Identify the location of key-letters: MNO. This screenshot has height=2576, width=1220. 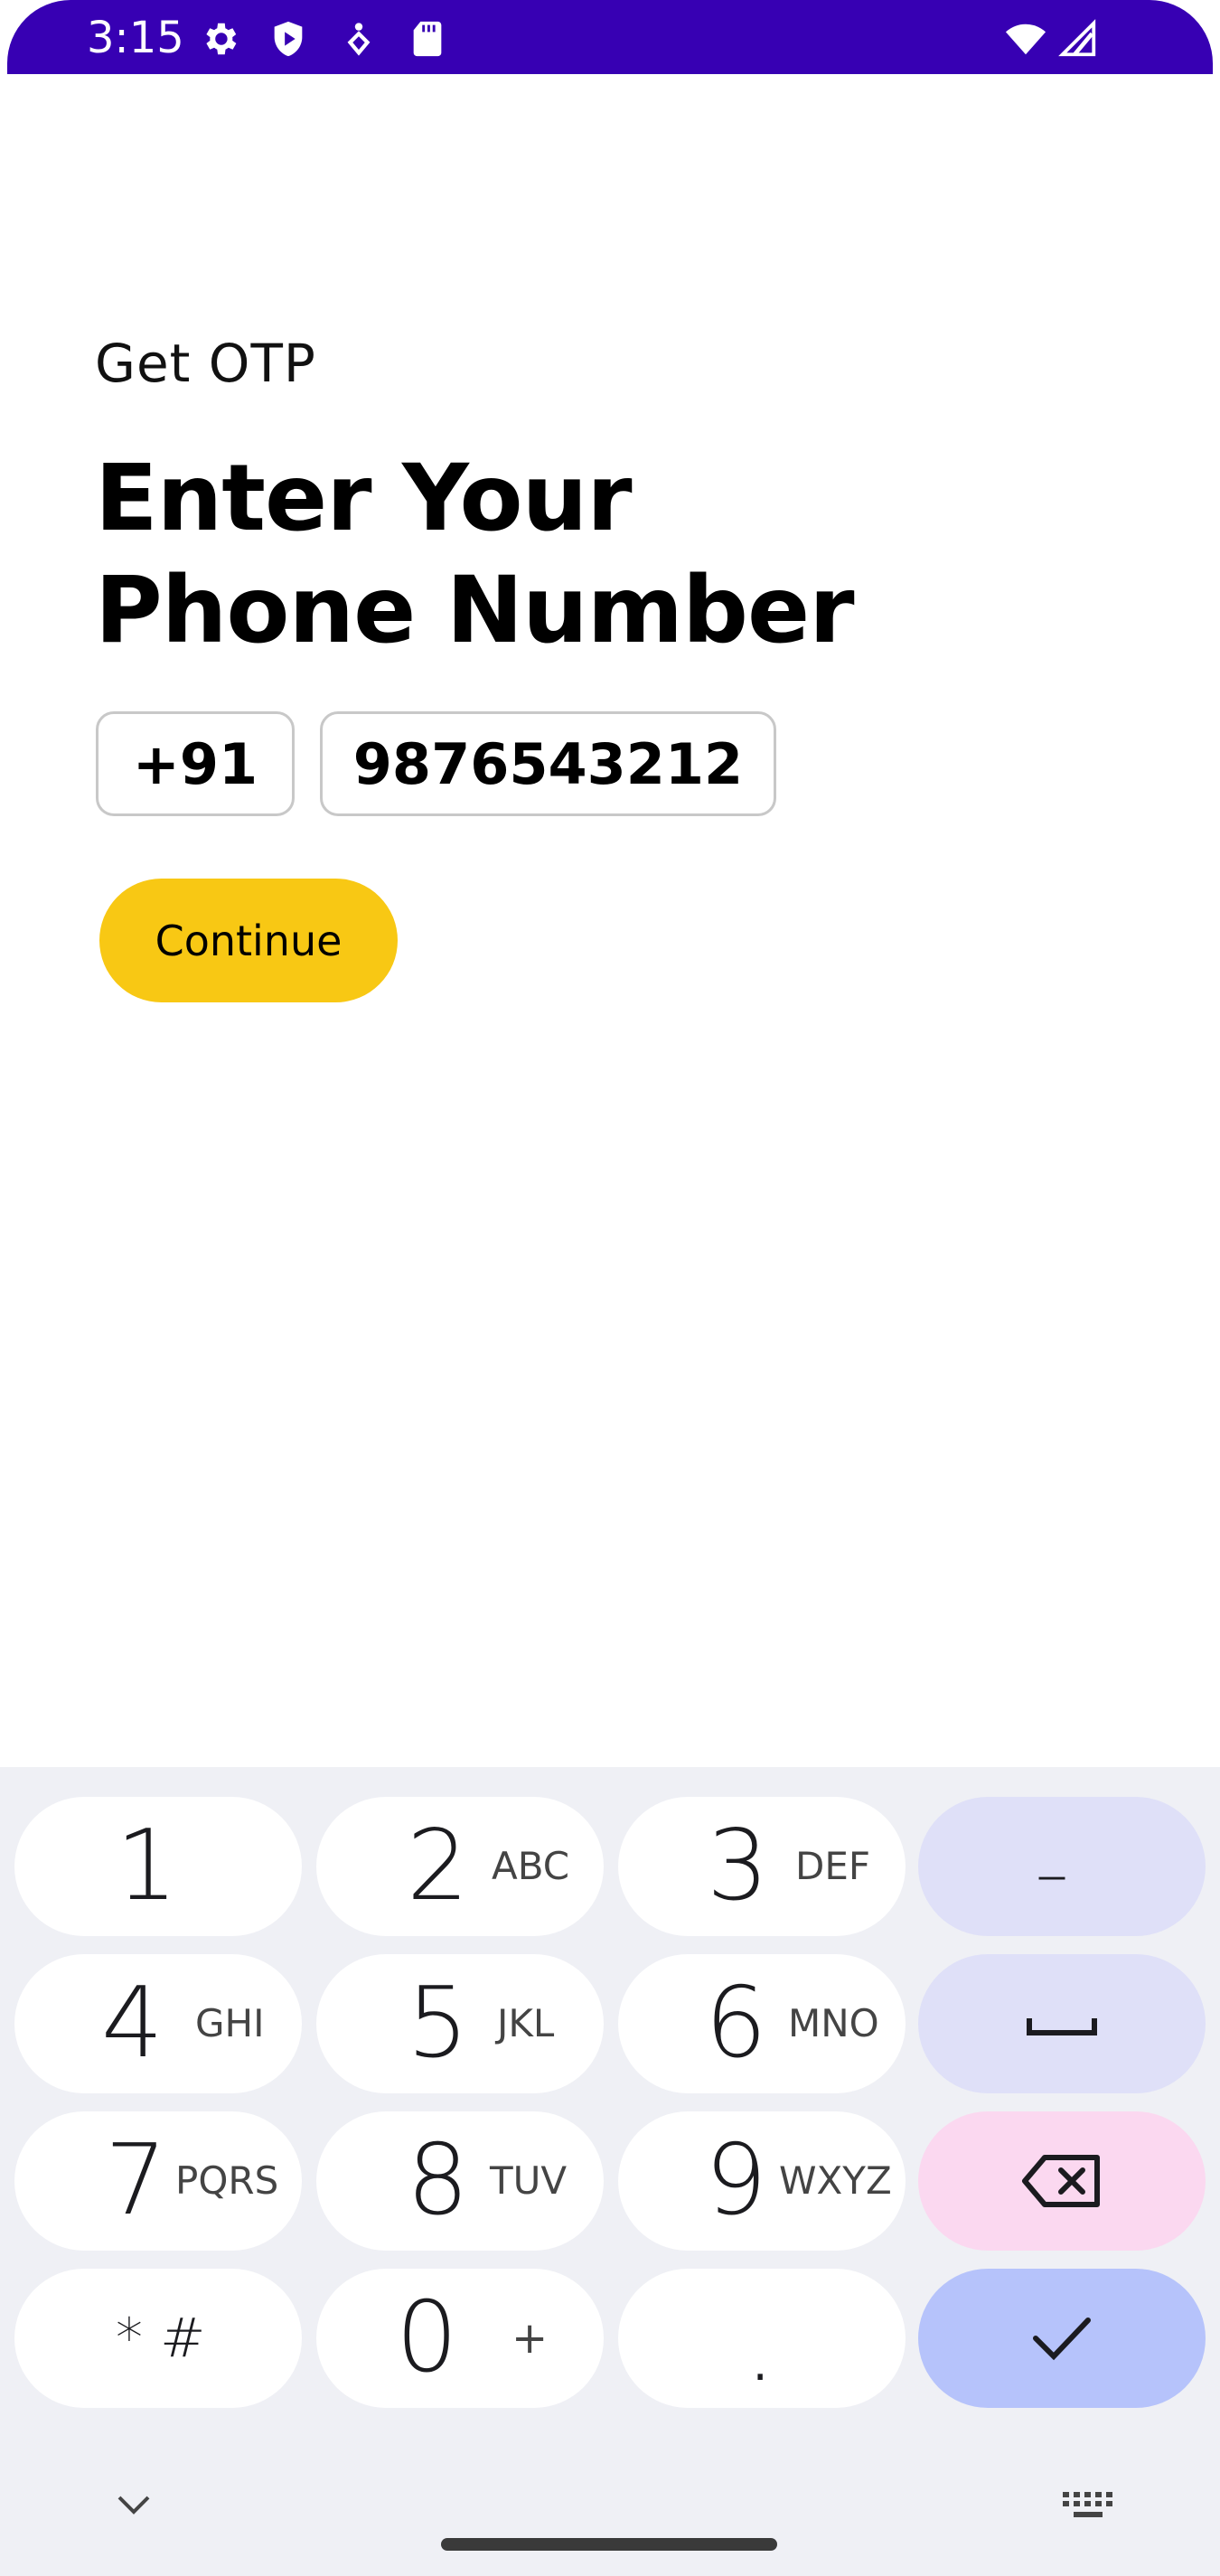
(833, 2023).